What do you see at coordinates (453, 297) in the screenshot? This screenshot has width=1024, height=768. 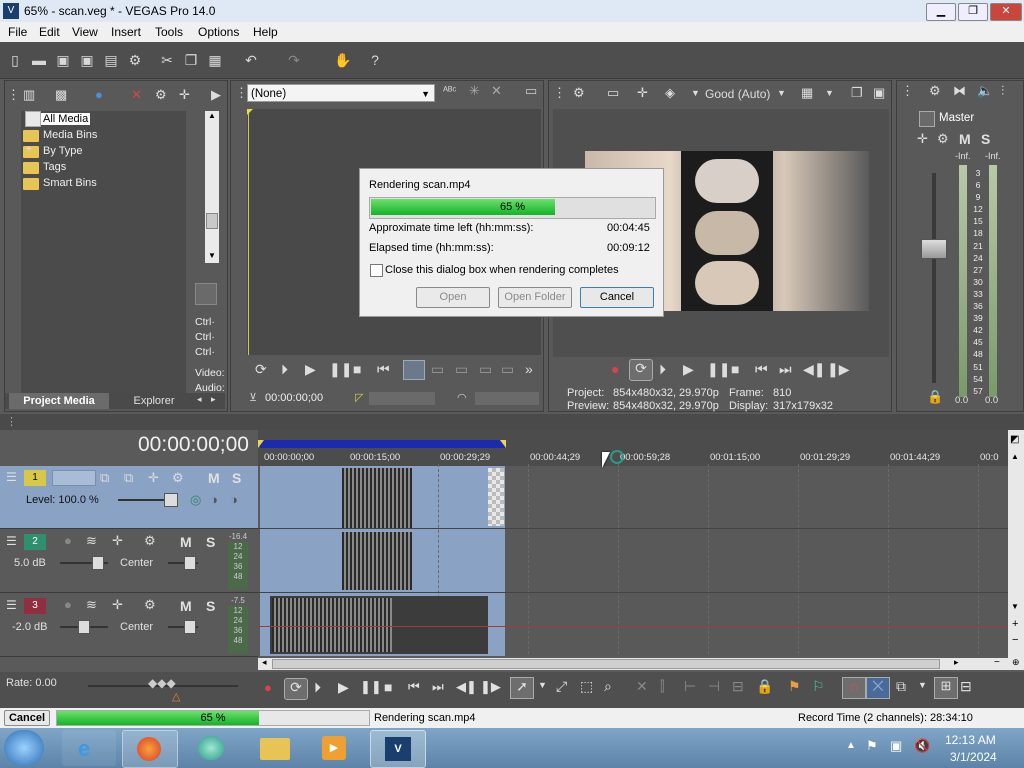 I see `open-button: Open` at bounding box center [453, 297].